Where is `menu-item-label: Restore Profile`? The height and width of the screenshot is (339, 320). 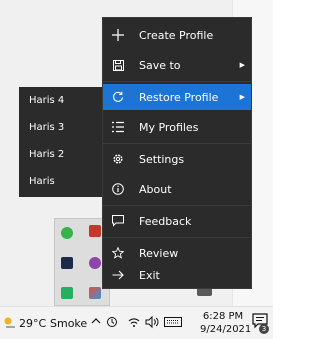 menu-item-label: Restore Profile is located at coordinates (179, 97).